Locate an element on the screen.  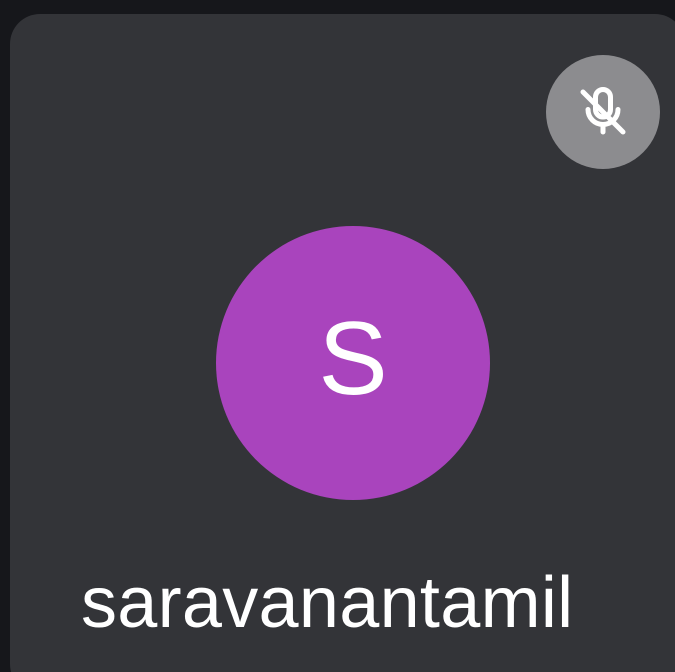
mute-status-badge is located at coordinates (603, 112).